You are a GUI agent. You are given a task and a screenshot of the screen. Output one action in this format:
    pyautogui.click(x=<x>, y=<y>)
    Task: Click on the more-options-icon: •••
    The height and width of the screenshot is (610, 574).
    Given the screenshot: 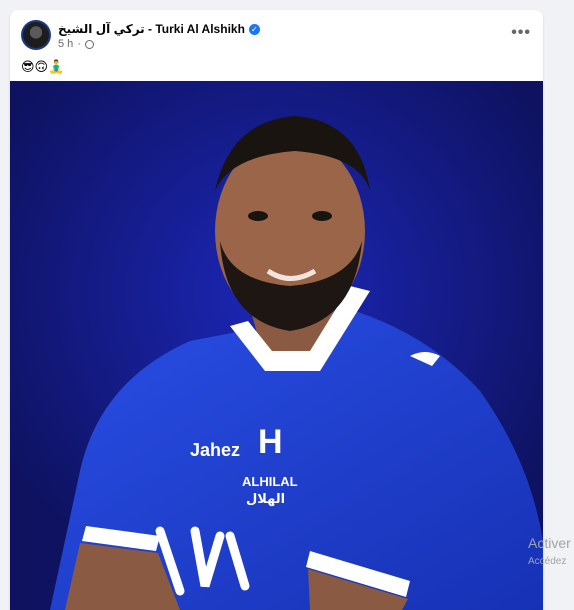 What is the action you would take?
    pyautogui.click(x=521, y=33)
    